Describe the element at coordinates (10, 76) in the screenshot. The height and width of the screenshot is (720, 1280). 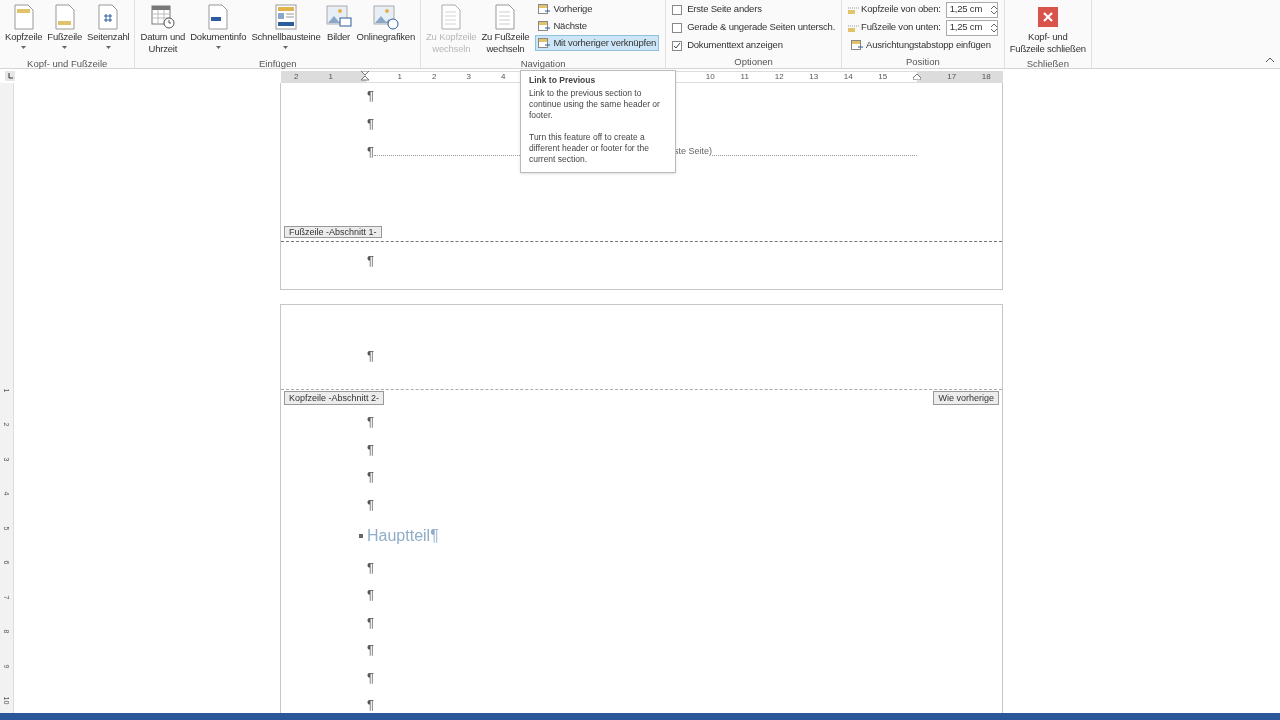
I see `tab-stop-icon` at that location.